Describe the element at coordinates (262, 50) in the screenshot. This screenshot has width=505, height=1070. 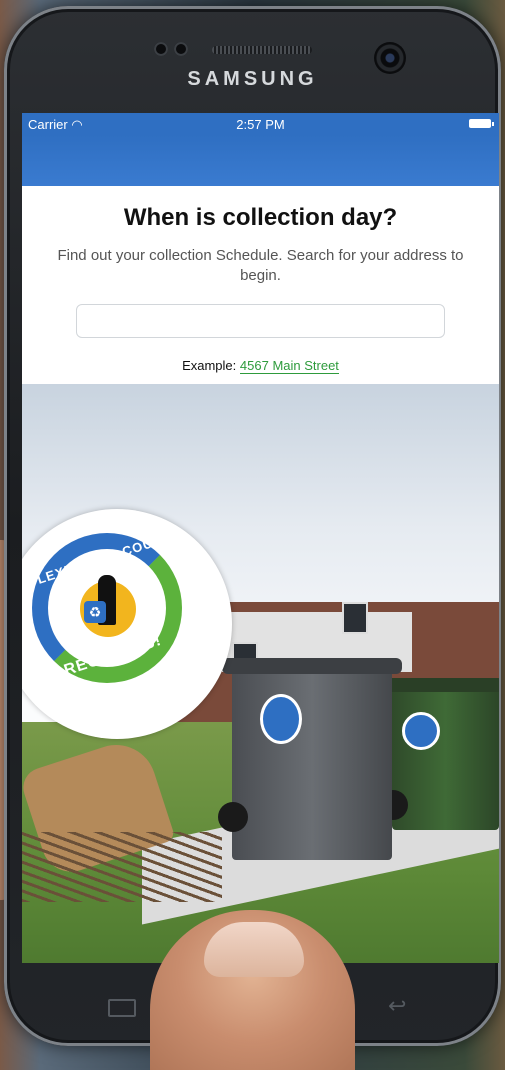
I see `earpiece-speaker` at that location.